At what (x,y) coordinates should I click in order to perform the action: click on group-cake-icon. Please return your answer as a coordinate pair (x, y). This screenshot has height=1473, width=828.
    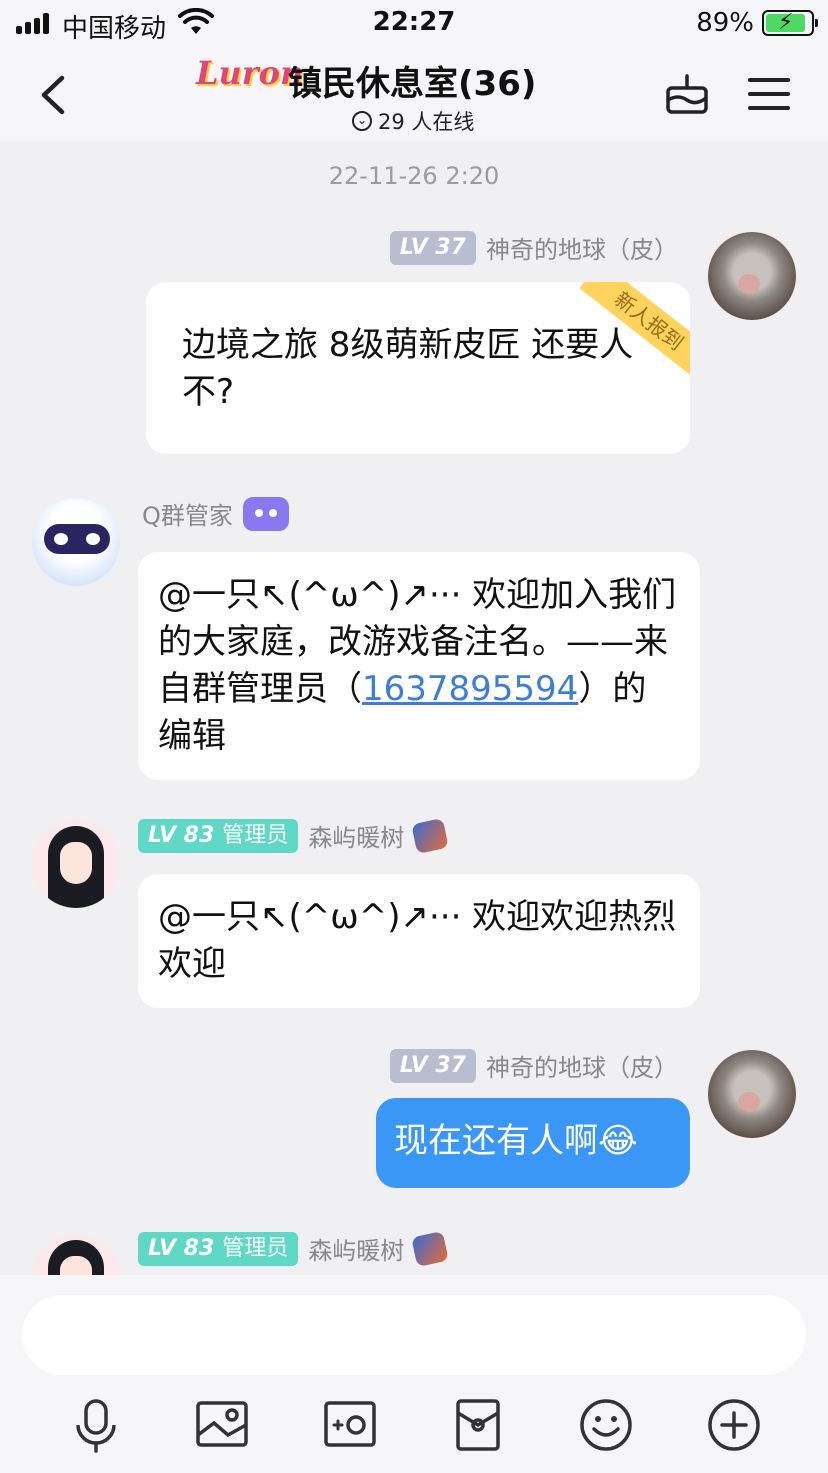
    Looking at the image, I should click on (687, 94).